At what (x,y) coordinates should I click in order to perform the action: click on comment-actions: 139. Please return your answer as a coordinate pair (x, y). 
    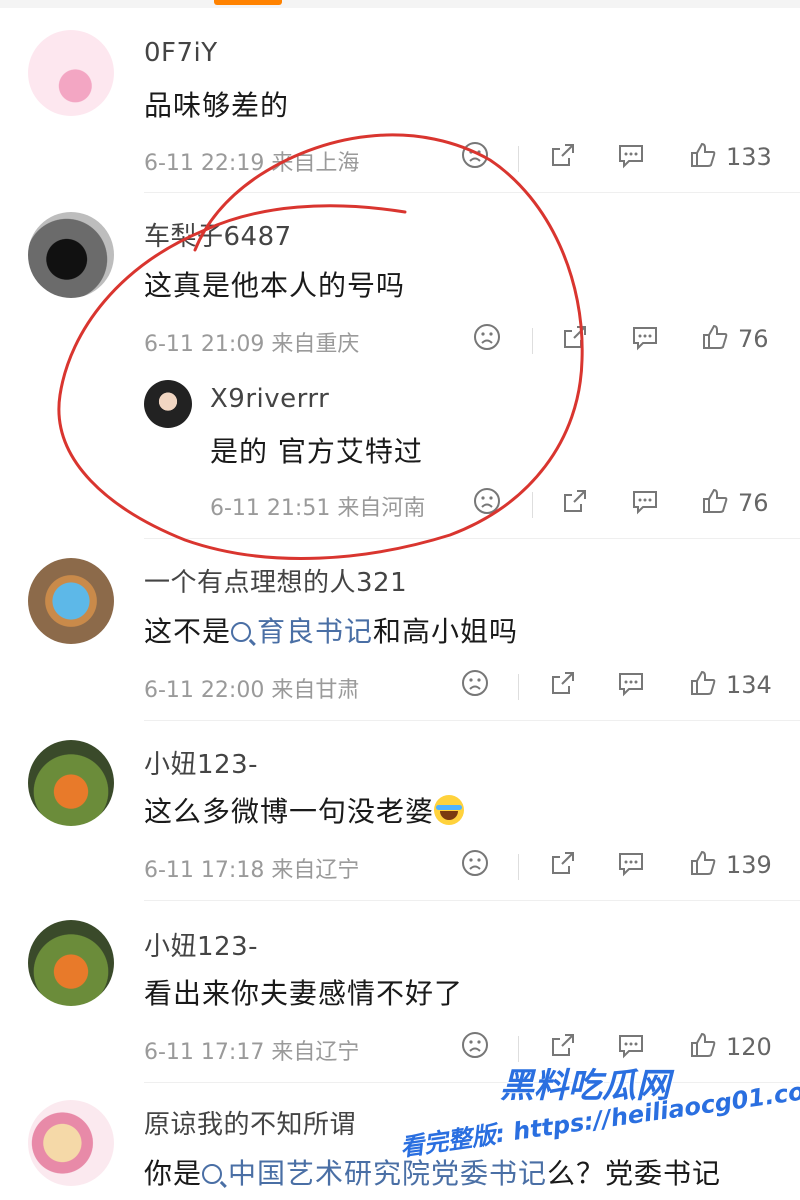
    Looking at the image, I should click on (630, 868).